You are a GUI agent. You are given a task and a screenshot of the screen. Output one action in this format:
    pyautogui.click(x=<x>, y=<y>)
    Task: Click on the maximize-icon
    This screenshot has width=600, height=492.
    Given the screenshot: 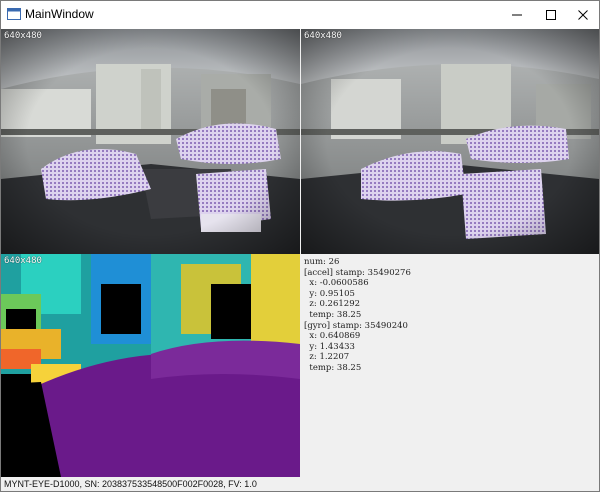 What is the action you would take?
    pyautogui.click(x=551, y=15)
    